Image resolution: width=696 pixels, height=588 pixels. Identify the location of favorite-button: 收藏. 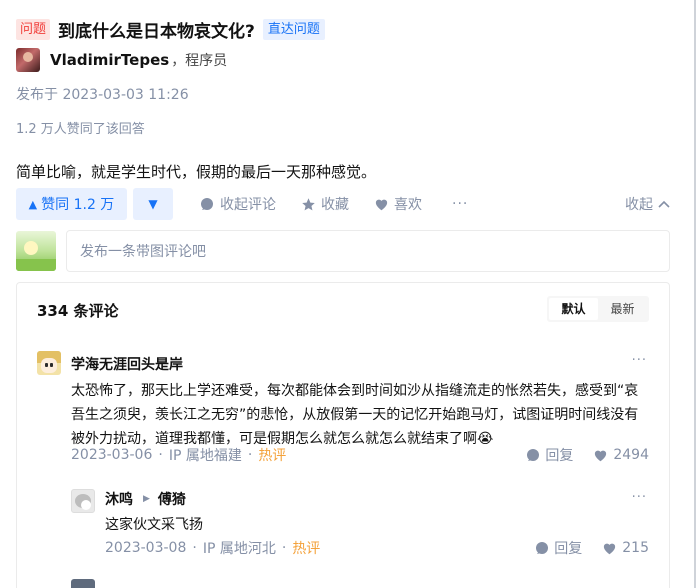
(324, 204).